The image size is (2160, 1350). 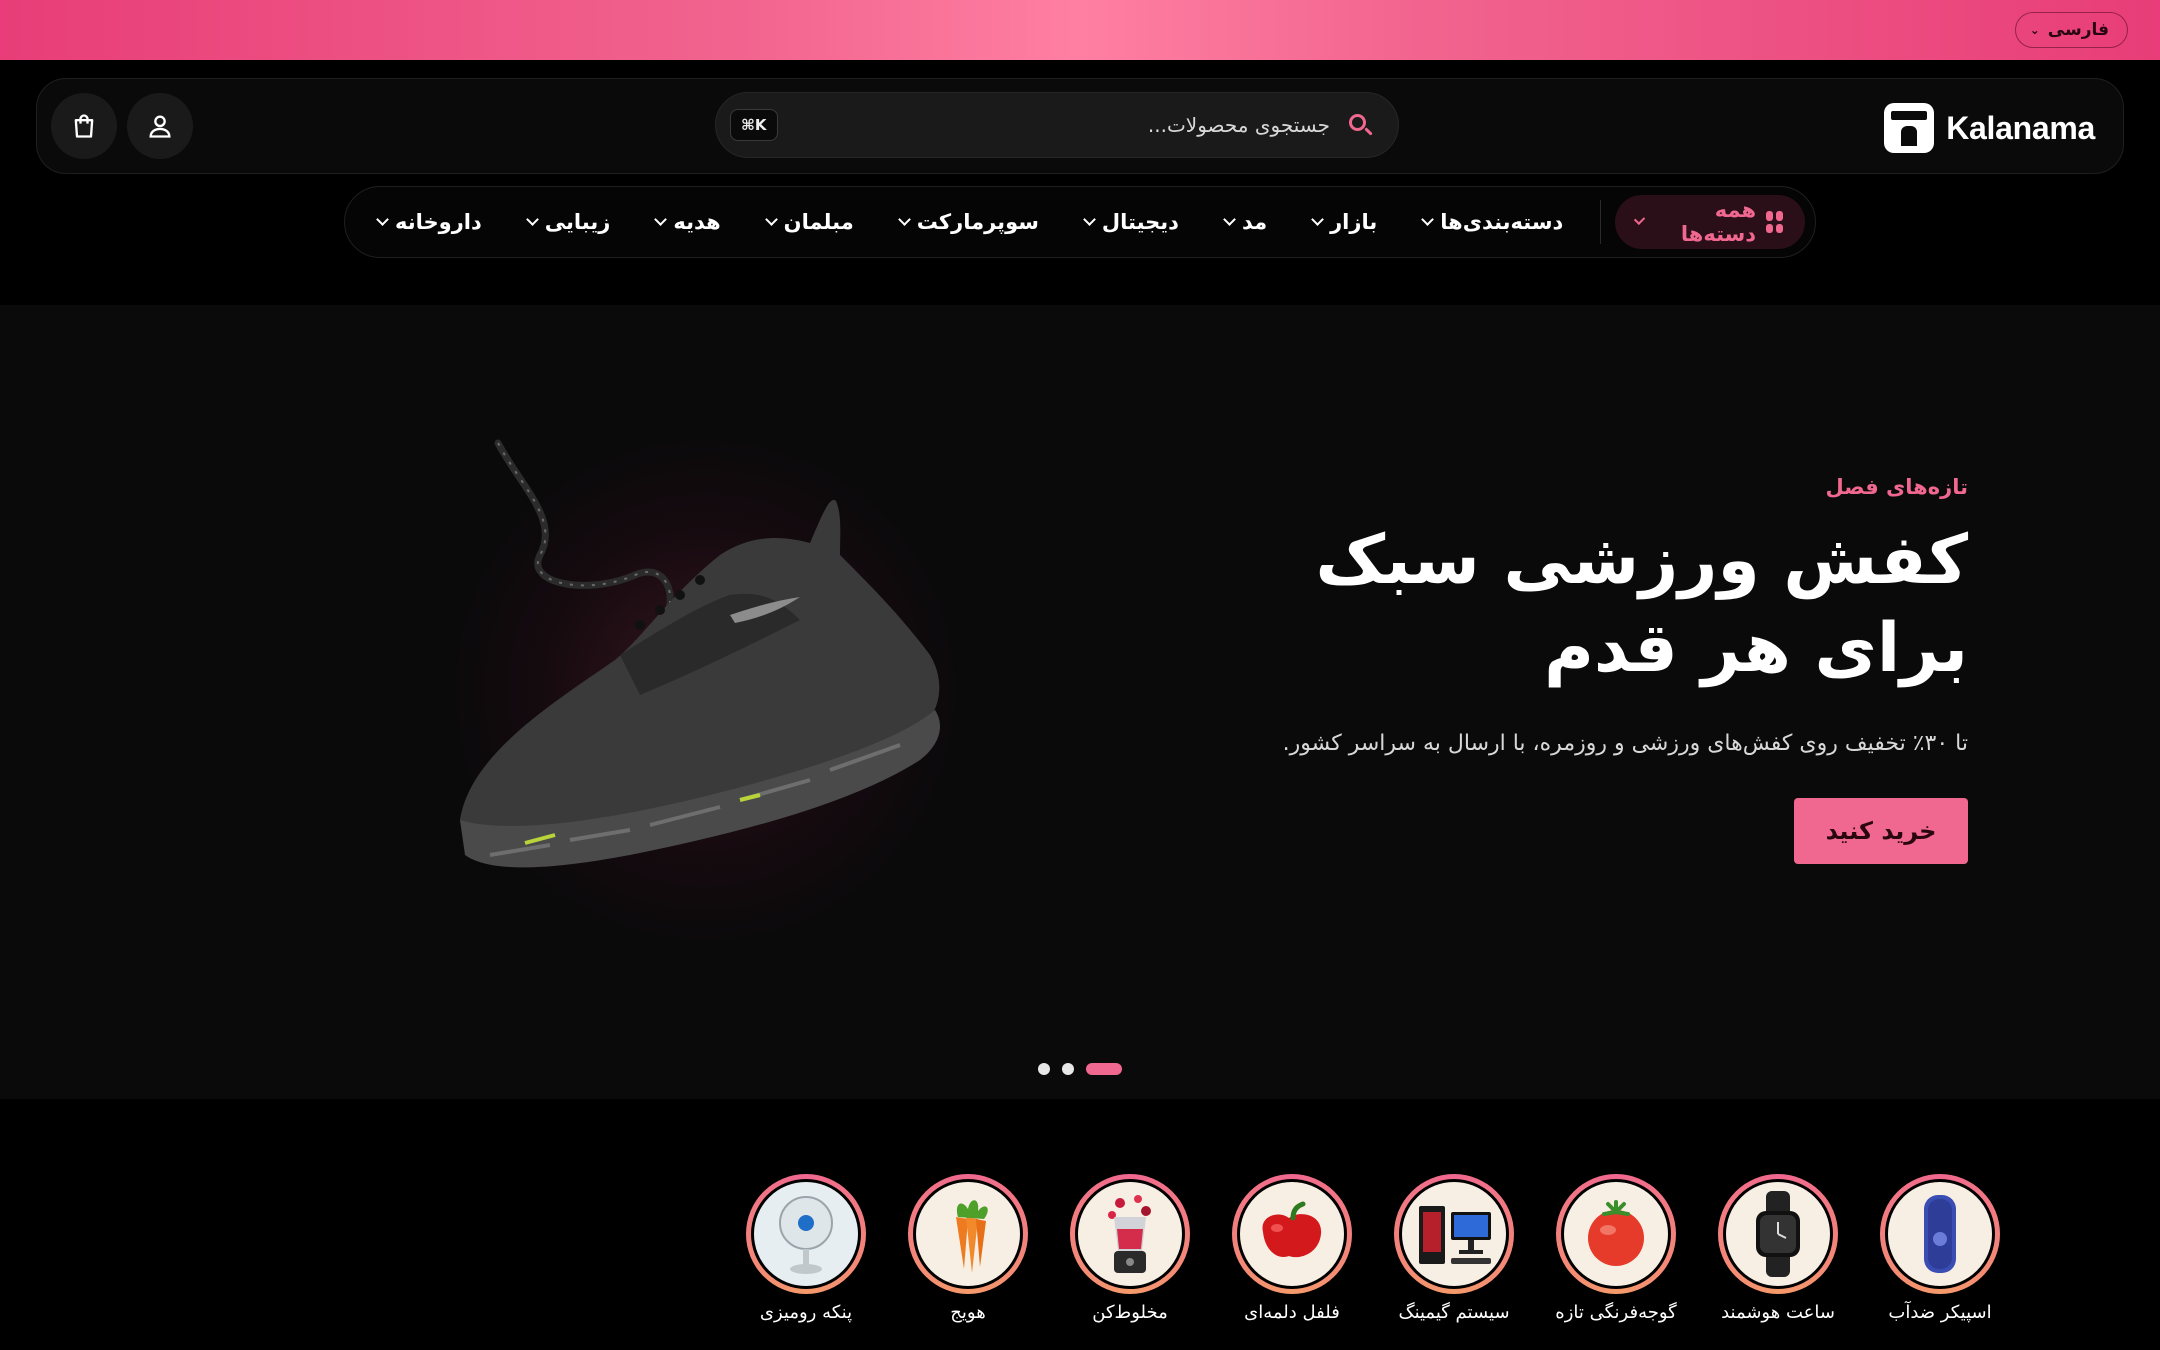 I want to click on category-item-smartwatch: ساعت هوشمند, so click(x=1778, y=1248).